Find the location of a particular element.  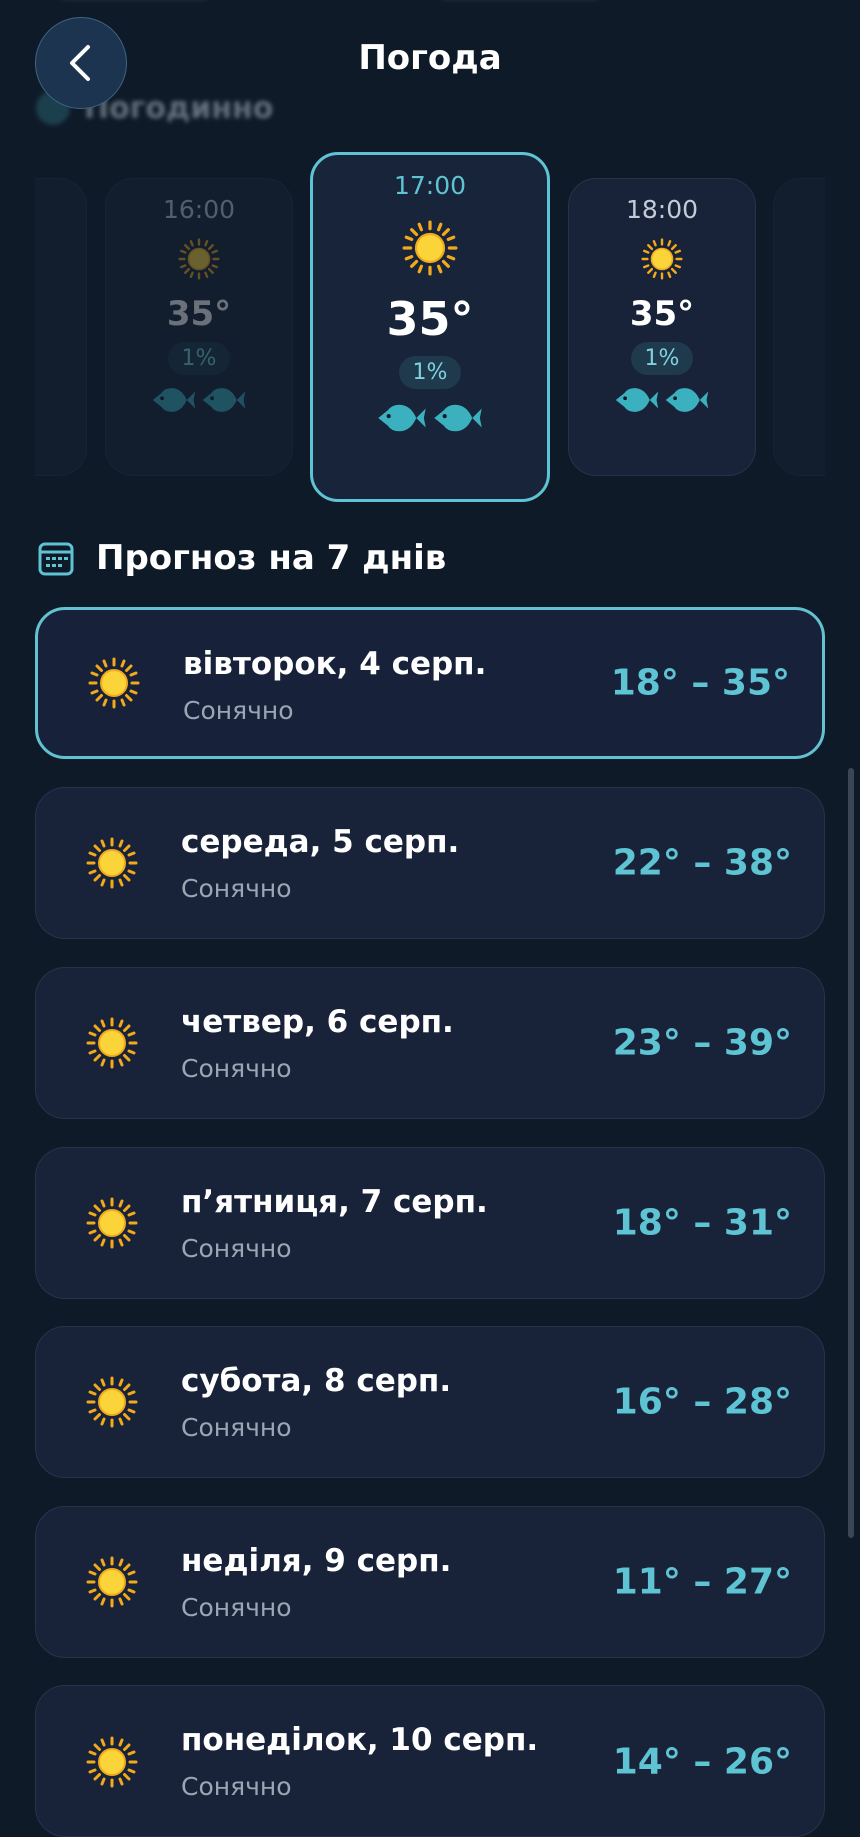

hourly-card: 18:00 35° 1% is located at coordinates (662, 327).